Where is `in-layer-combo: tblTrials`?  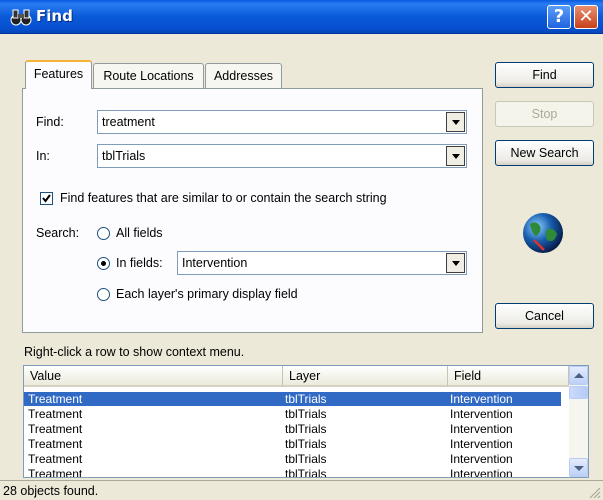
in-layer-combo: tblTrials is located at coordinates (282, 156).